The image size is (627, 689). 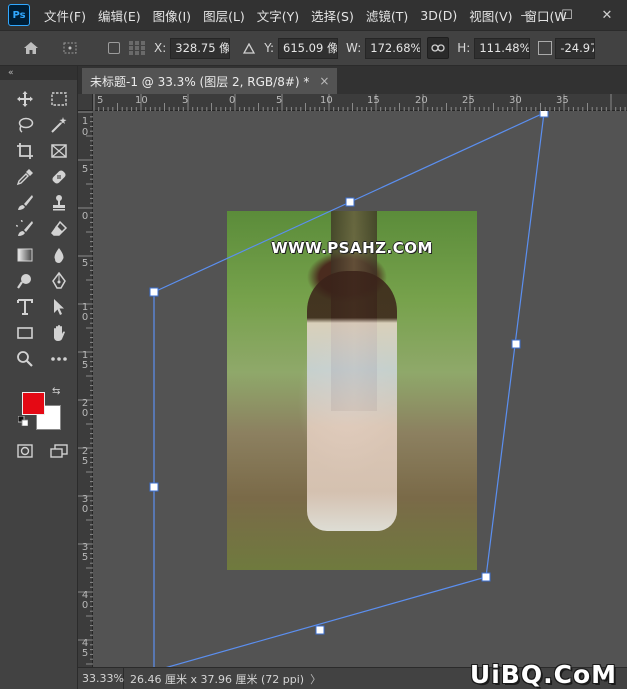 I want to click on reference-point-checkbox, so click(x=114, y=48).